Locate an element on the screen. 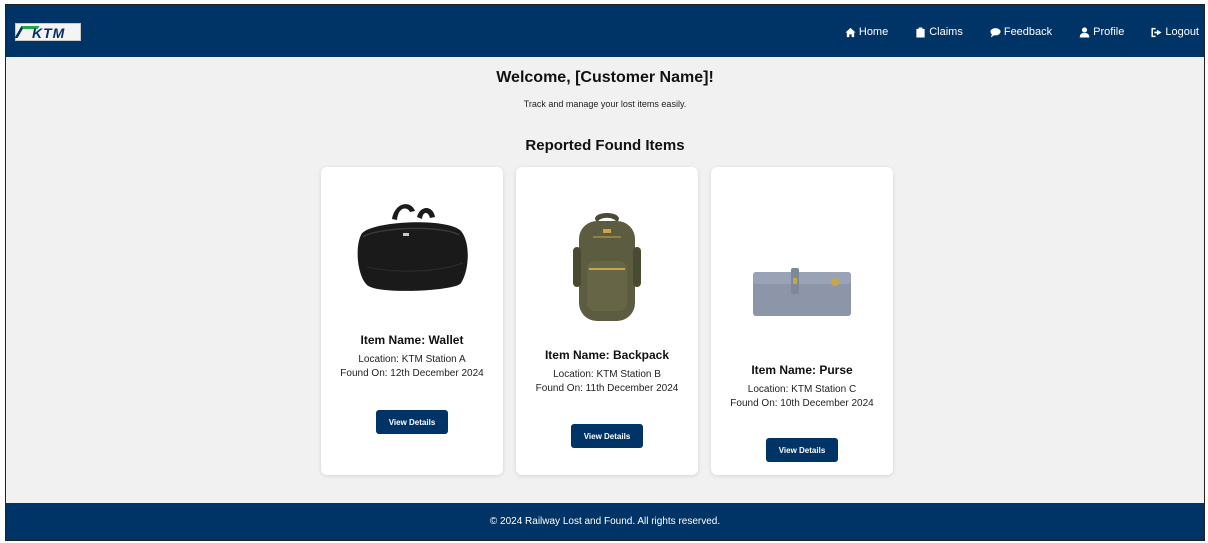  nav-profile: Profile is located at coordinates (1101, 32).